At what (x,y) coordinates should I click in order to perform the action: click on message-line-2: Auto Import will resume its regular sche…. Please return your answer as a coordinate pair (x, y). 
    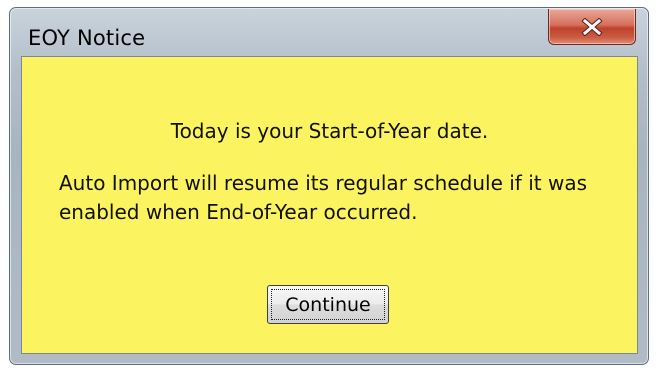
    Looking at the image, I should click on (323, 197).